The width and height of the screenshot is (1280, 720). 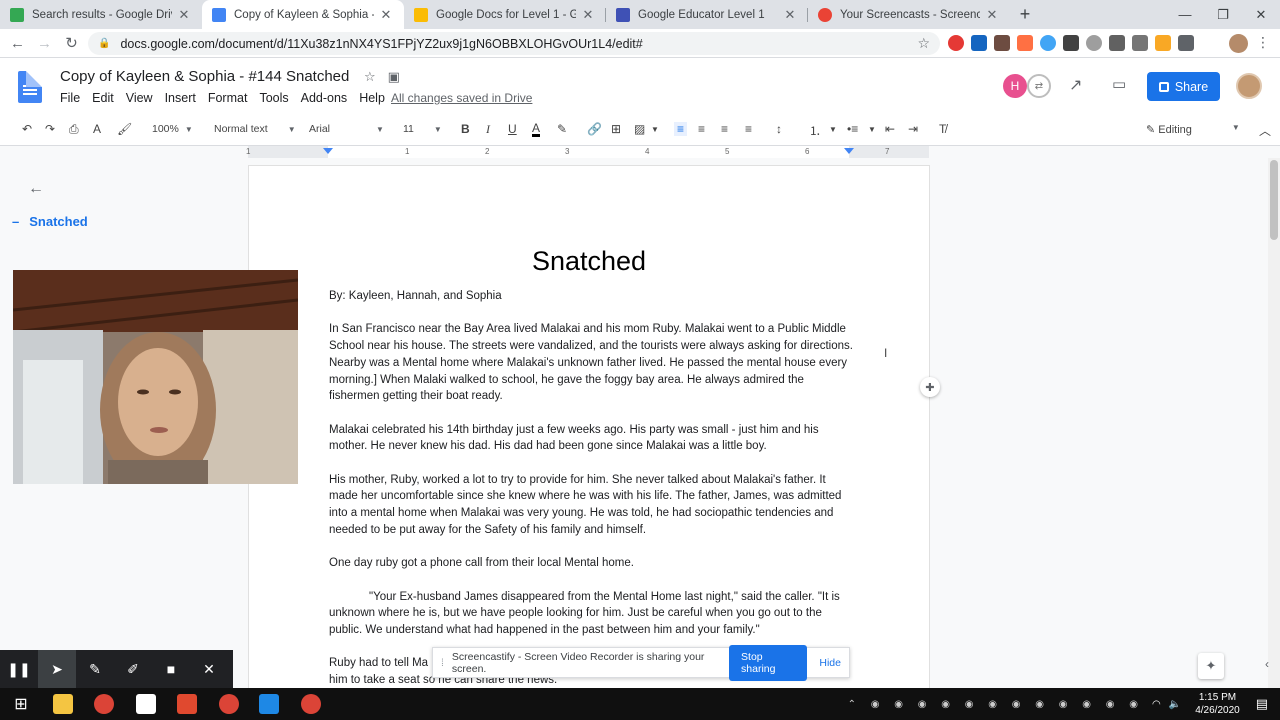 What do you see at coordinates (1238, 43) in the screenshot?
I see `profile-avatar` at bounding box center [1238, 43].